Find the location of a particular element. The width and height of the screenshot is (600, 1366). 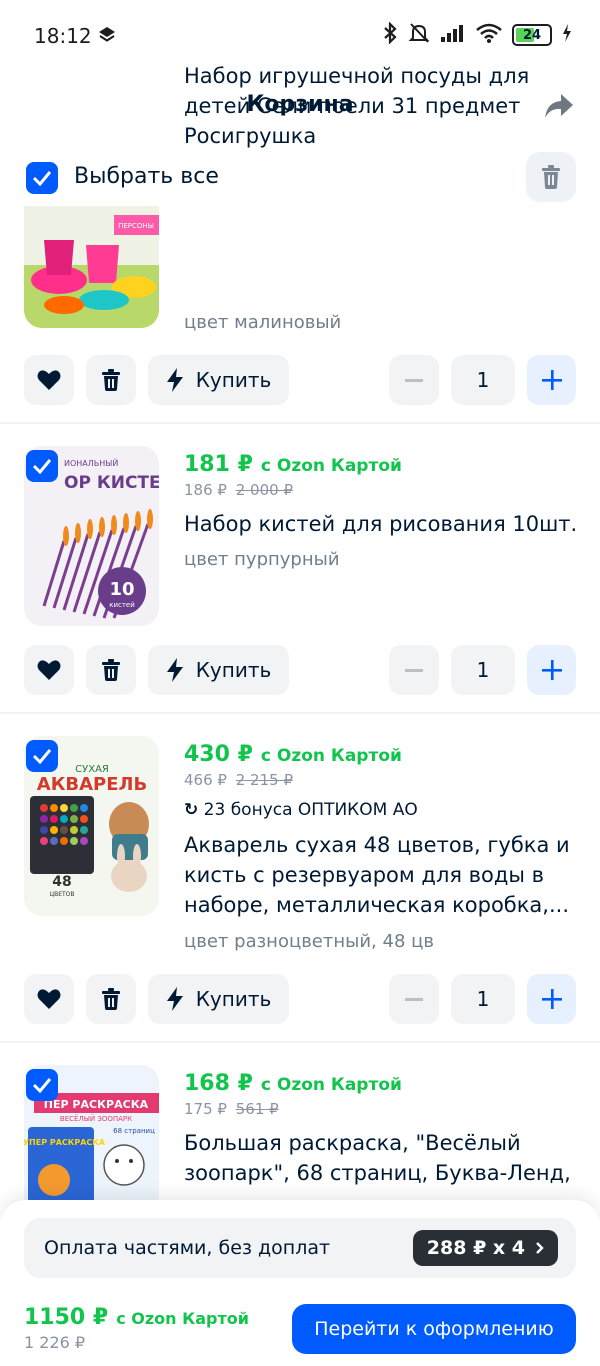

old-price-row: 466 ₽ 2 215 ₽ is located at coordinates (238, 780).